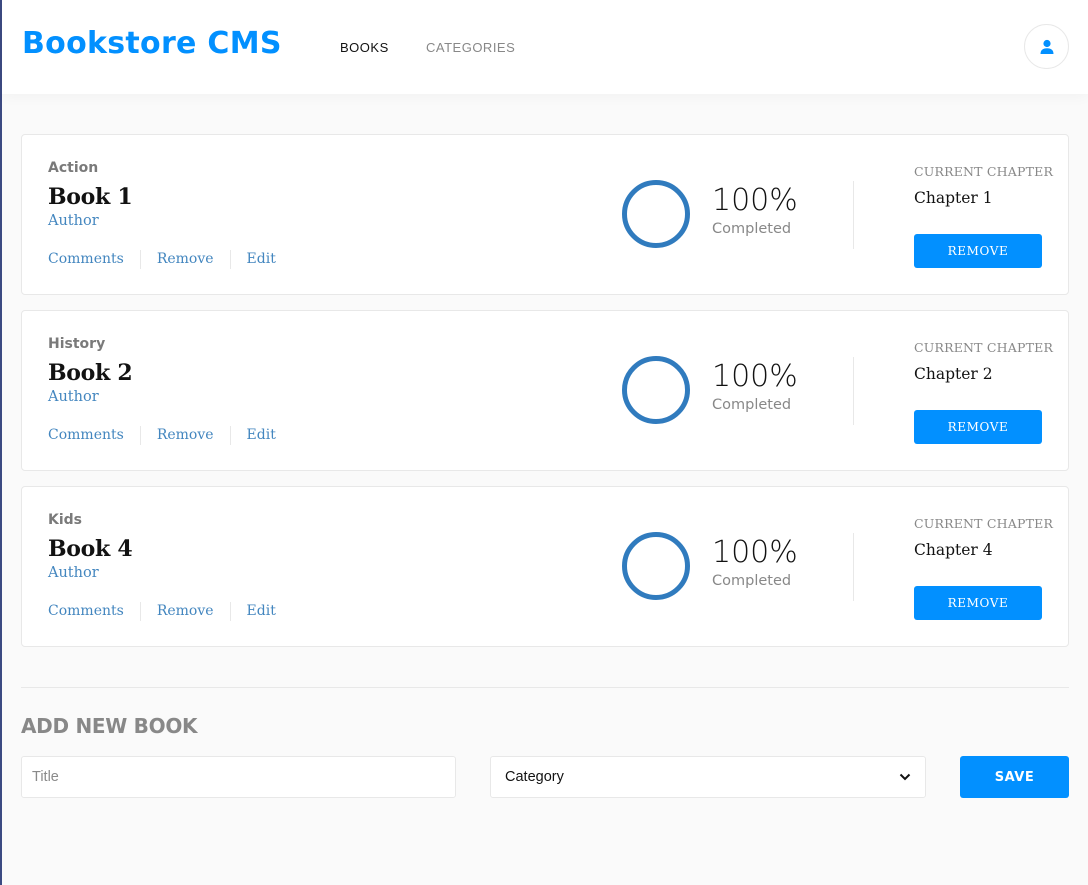 Image resolution: width=1088 pixels, height=885 pixels. Describe the element at coordinates (953, 550) in the screenshot. I see `current-chapter: Chapter 4` at that location.